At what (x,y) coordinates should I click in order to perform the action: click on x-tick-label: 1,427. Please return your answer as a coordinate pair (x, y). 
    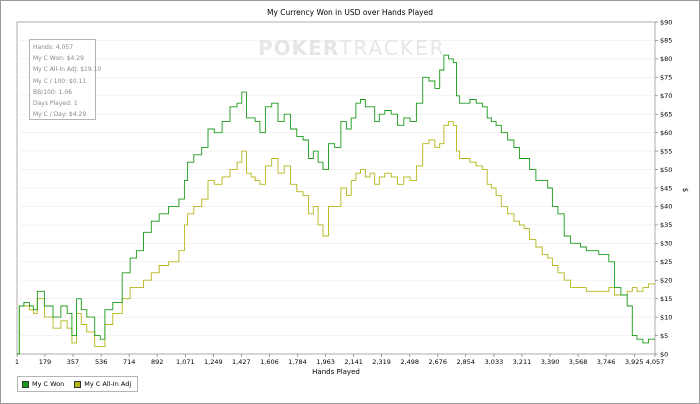
    Looking at the image, I should click on (241, 362).